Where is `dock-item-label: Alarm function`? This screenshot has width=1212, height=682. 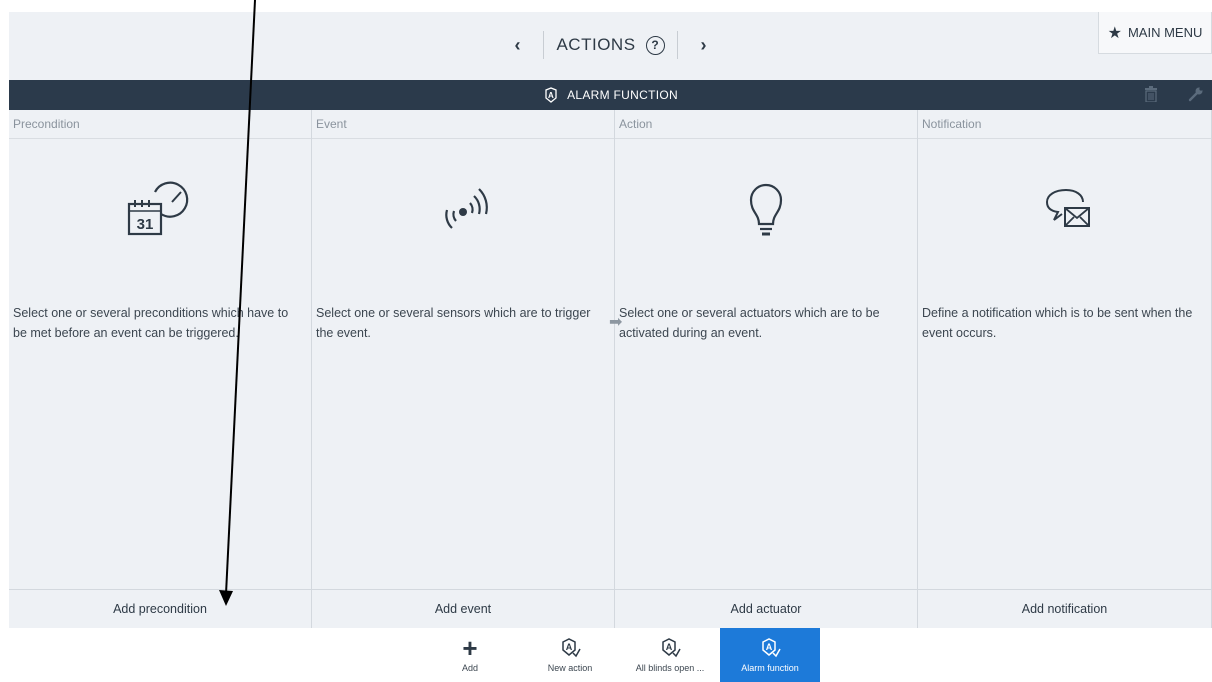
dock-item-label: Alarm function is located at coordinates (770, 668).